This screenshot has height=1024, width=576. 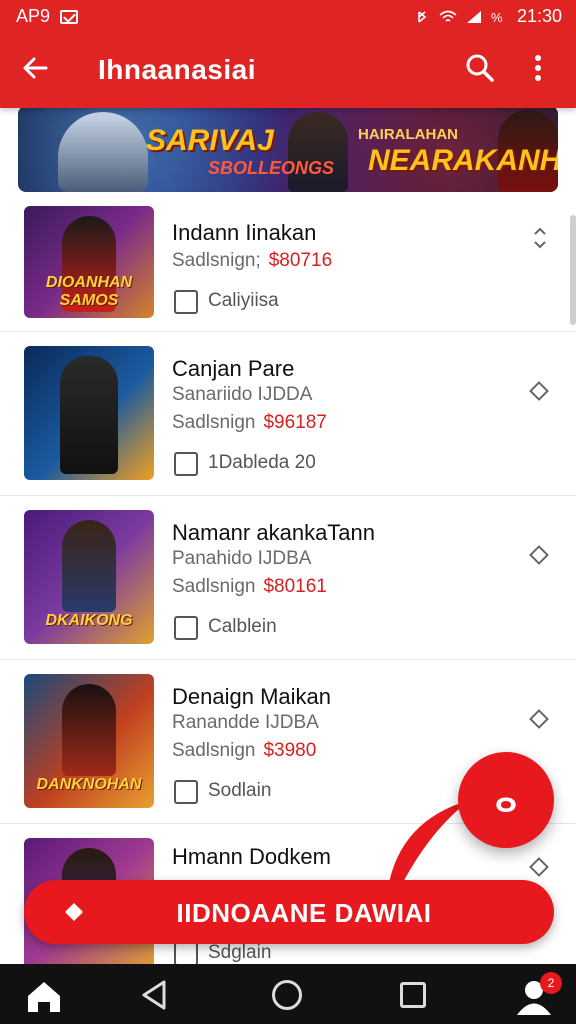 I want to click on item-checkbox-label: Calblein, so click(x=242, y=626).